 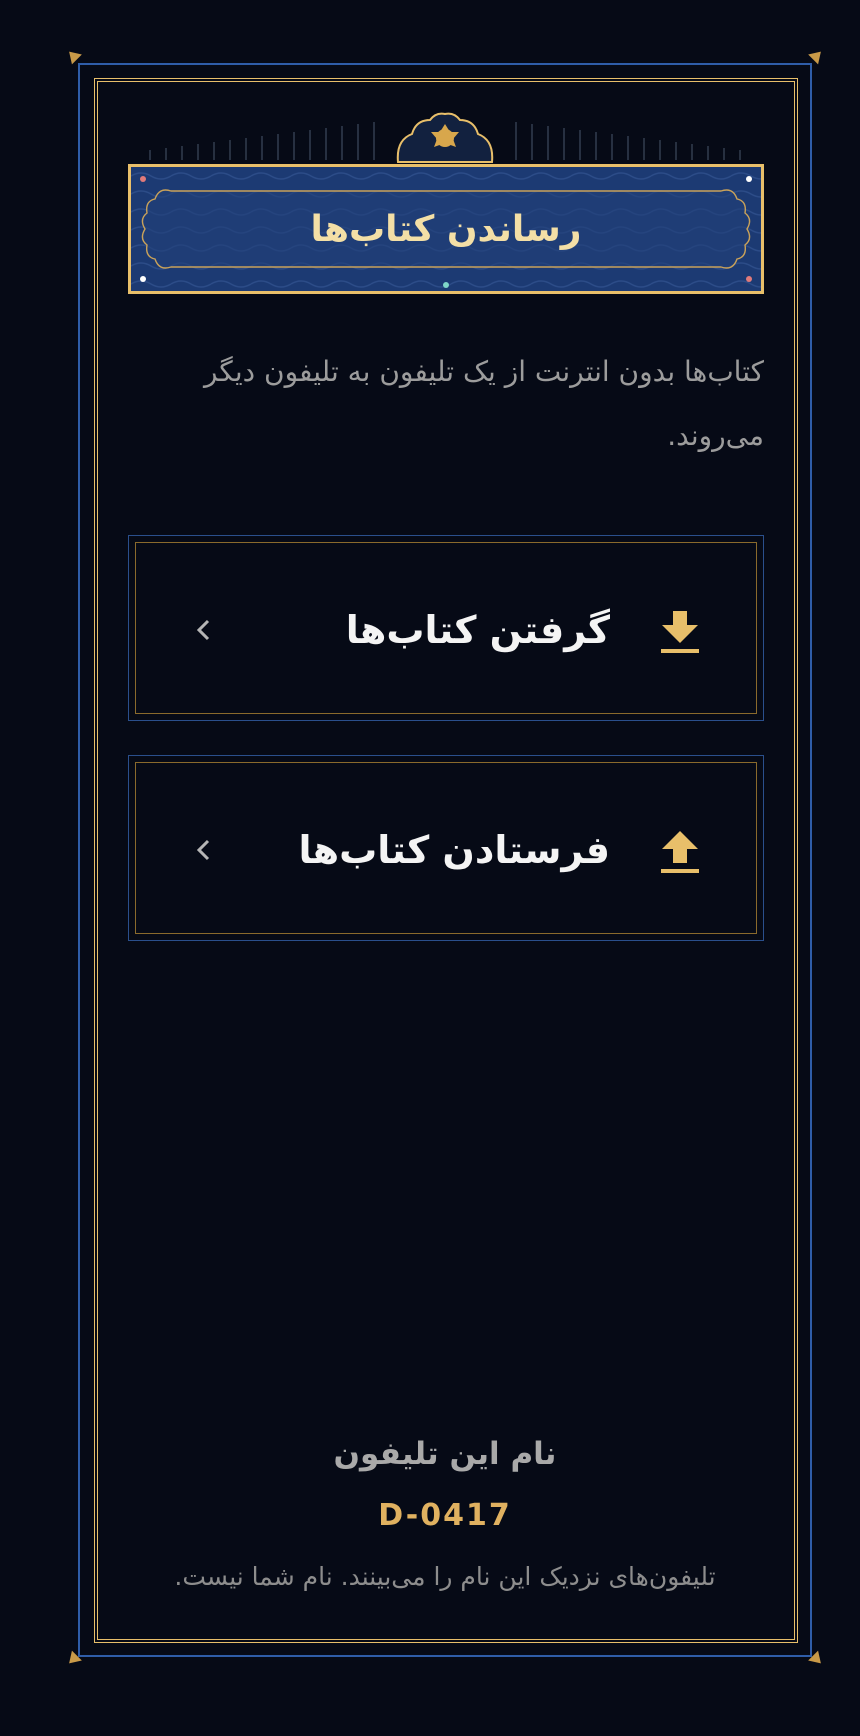 I want to click on receive-books-label: گرفتن کتاب‌ها, so click(x=477, y=630).